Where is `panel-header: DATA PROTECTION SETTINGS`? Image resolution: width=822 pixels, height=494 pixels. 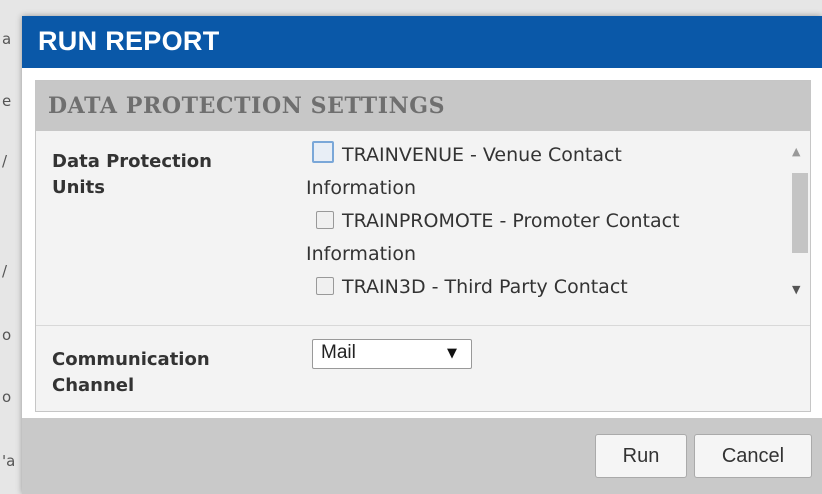
panel-header: DATA PROTECTION SETTINGS is located at coordinates (423, 106).